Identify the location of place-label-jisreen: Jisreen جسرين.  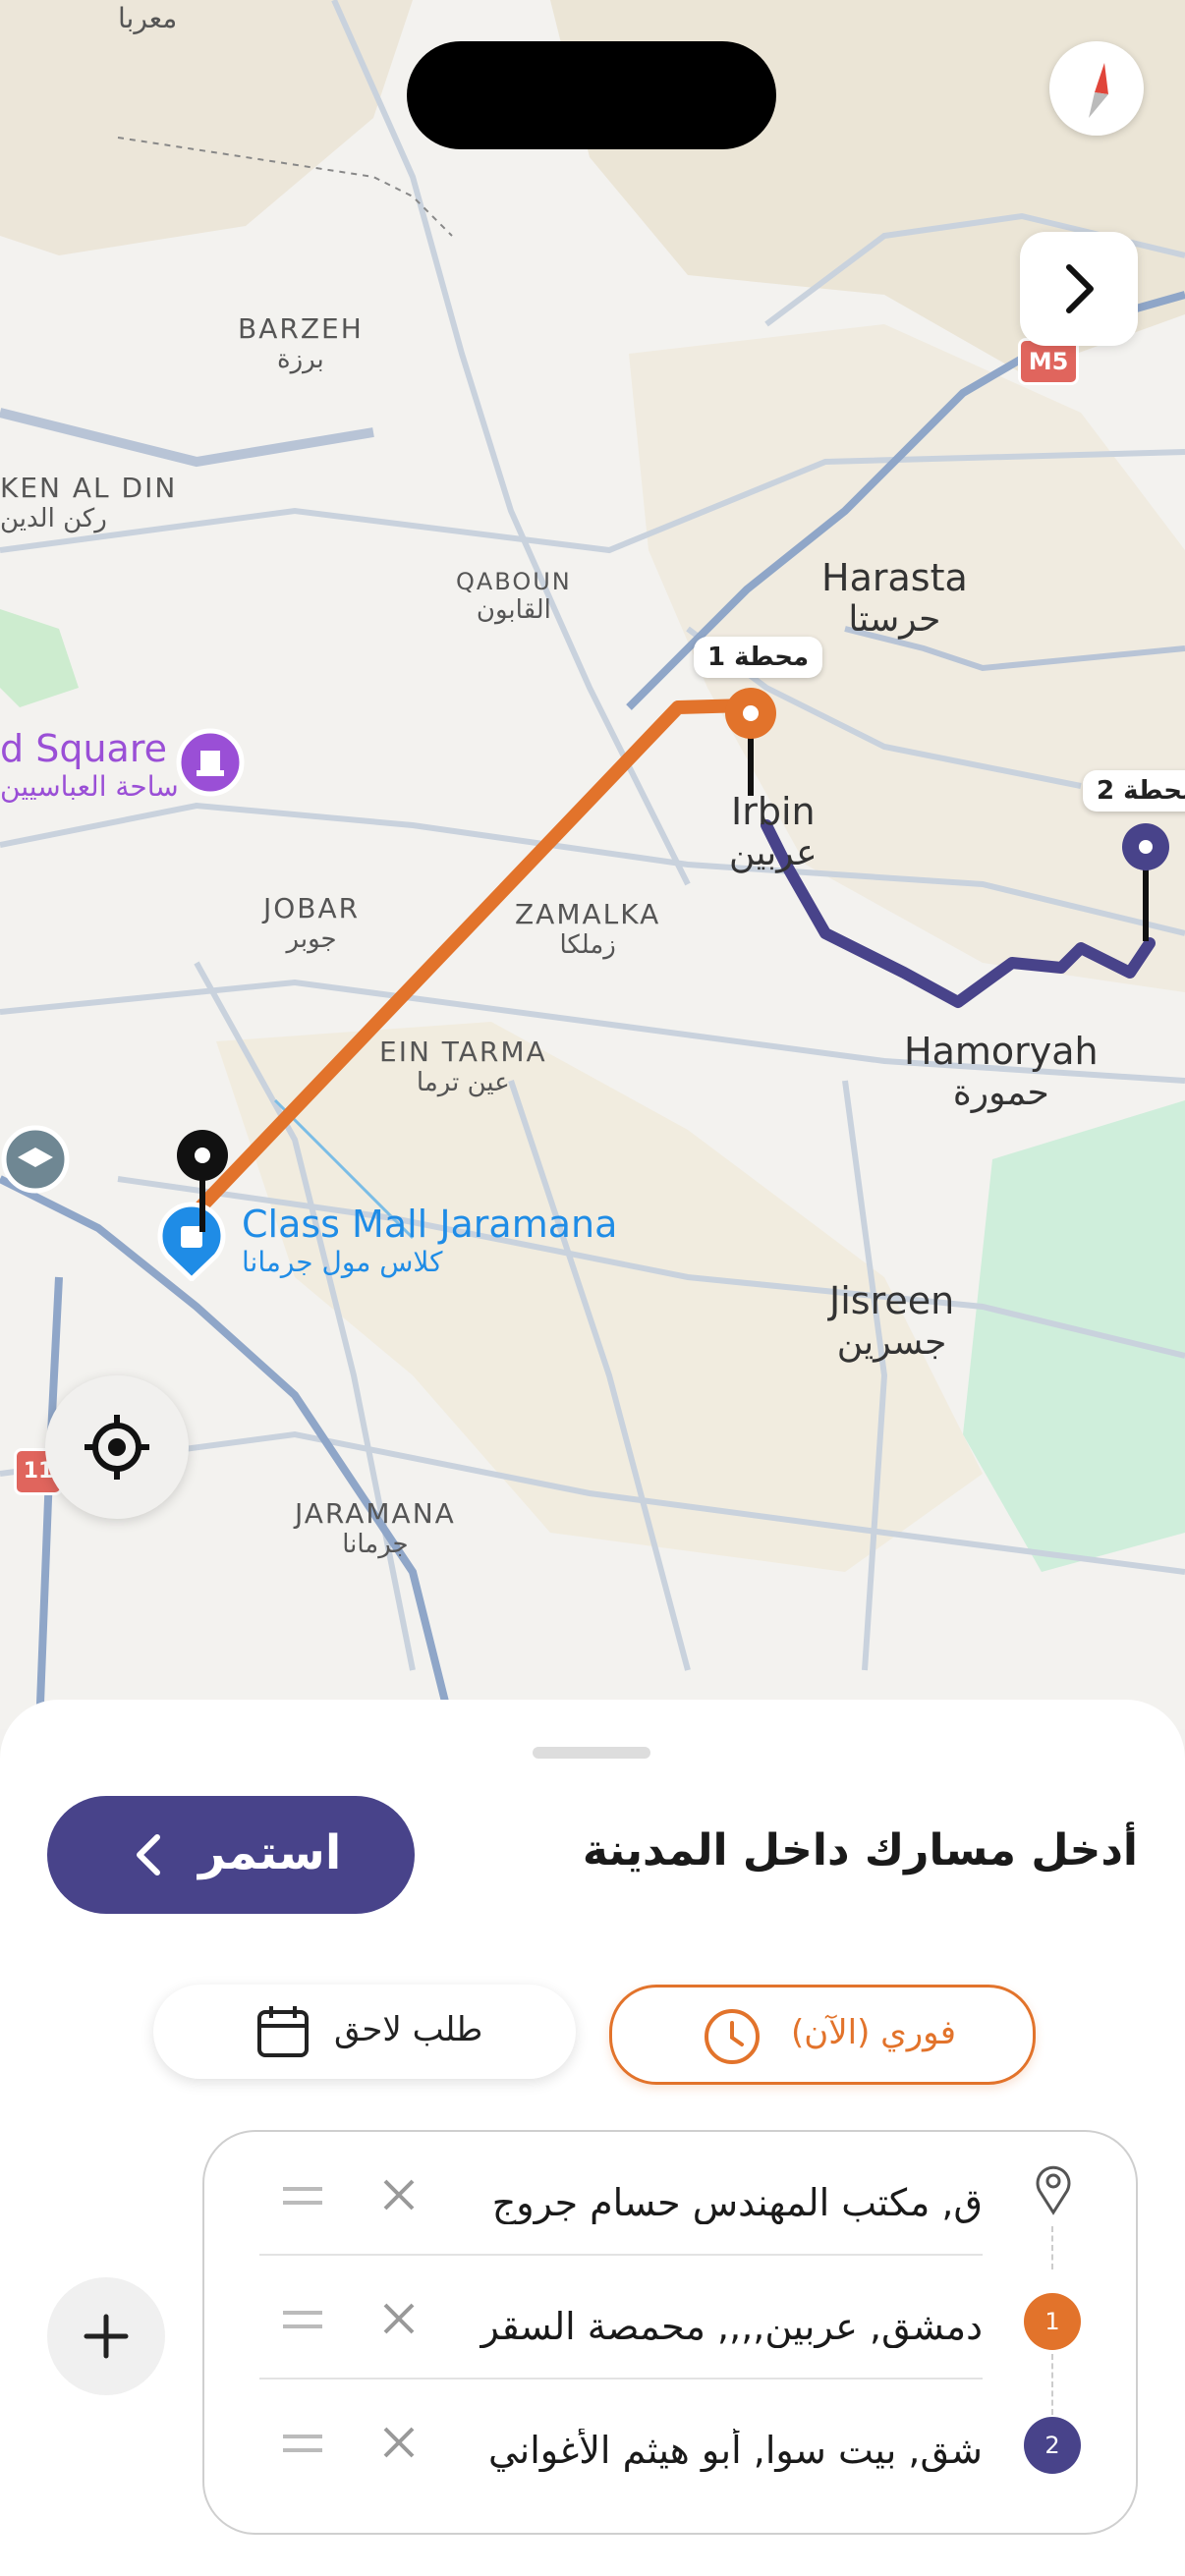
(892, 1321).